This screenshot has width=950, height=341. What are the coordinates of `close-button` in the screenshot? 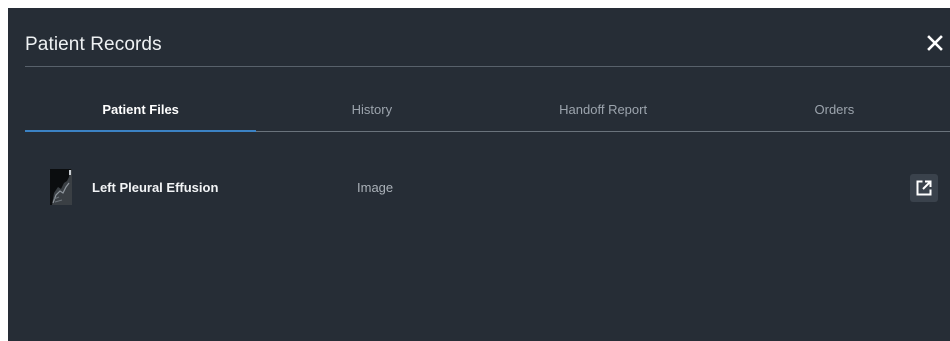 It's located at (935, 43).